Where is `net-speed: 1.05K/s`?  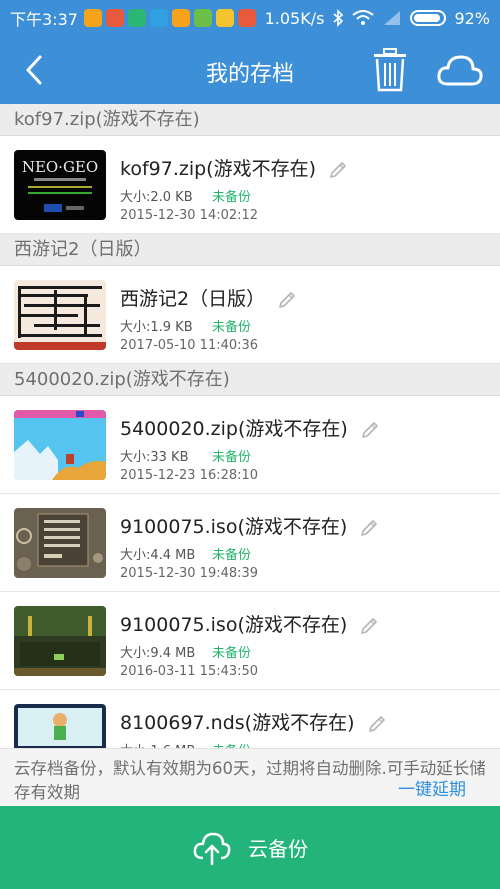
net-speed: 1.05K/s is located at coordinates (294, 18).